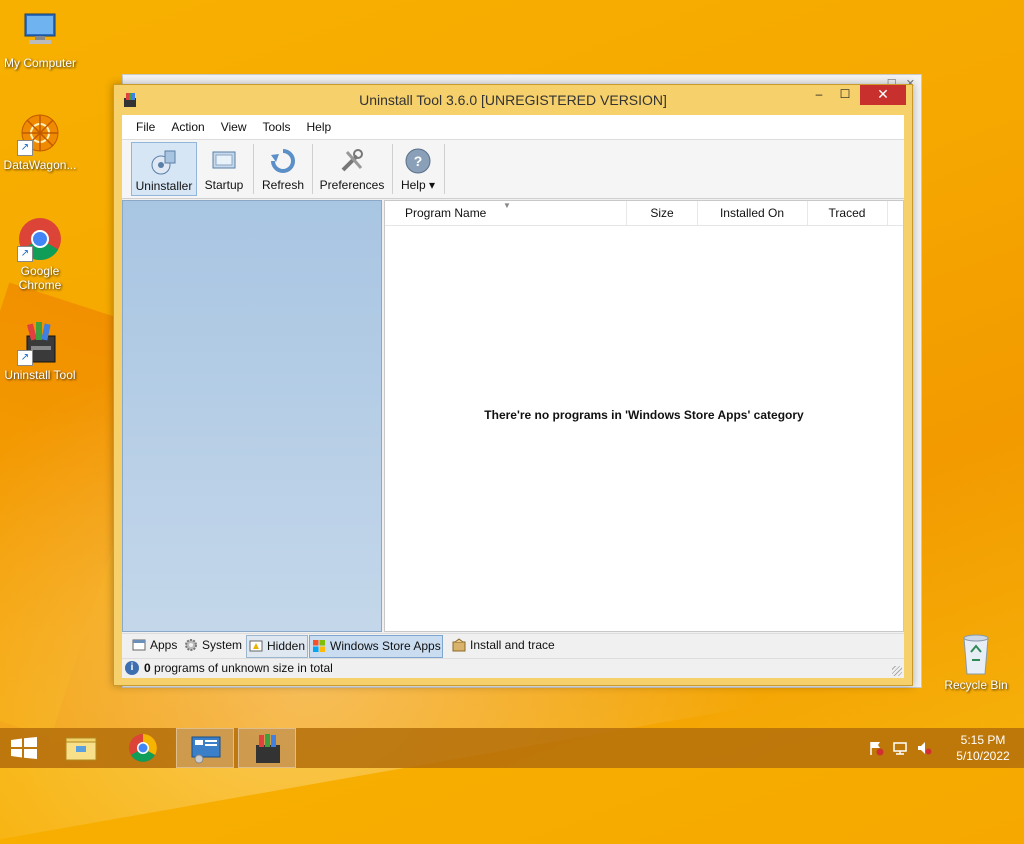 The width and height of the screenshot is (1024, 844). I want to click on desktop-icon-my-computer: My Computer, so click(40, 39).